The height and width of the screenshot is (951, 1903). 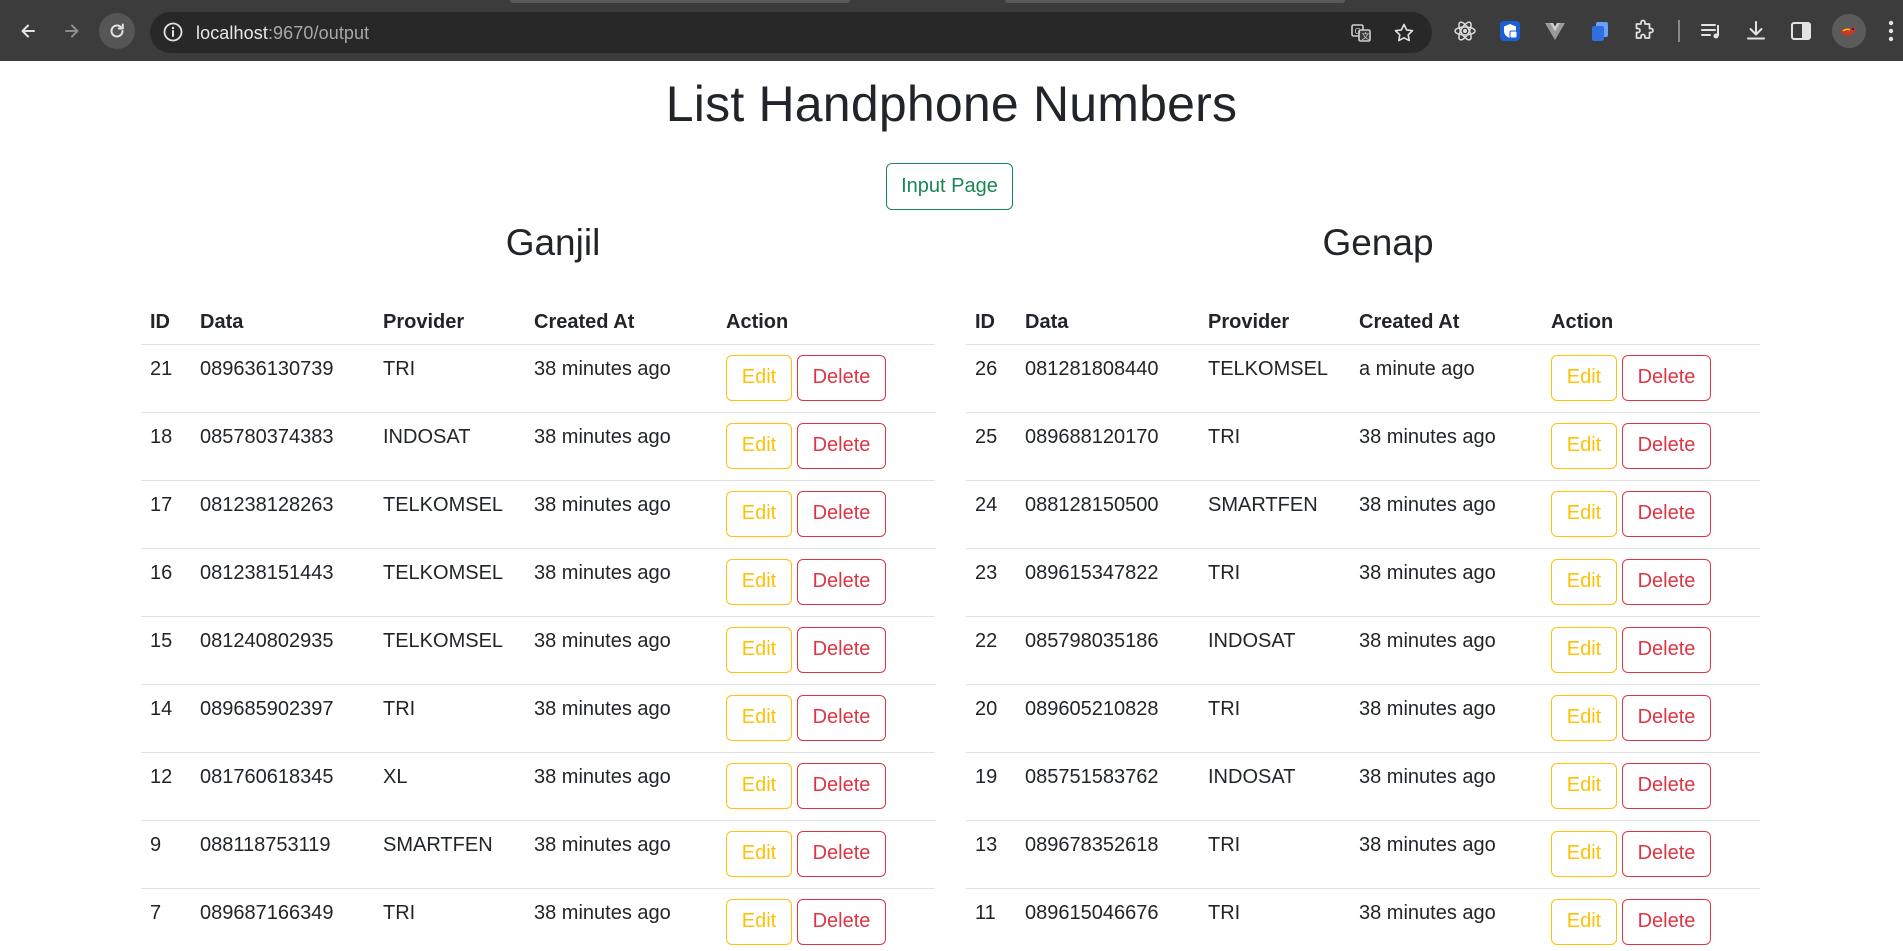 What do you see at coordinates (1891, 31) in the screenshot?
I see `more-menu-icon` at bounding box center [1891, 31].